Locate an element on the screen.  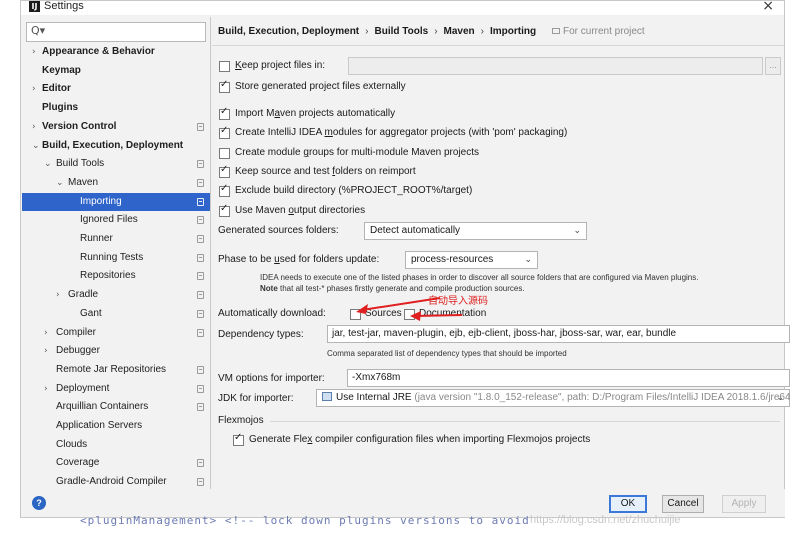
sidebar-item-appearance-behavior: › Appearance & Behavior is located at coordinates (116, 52).